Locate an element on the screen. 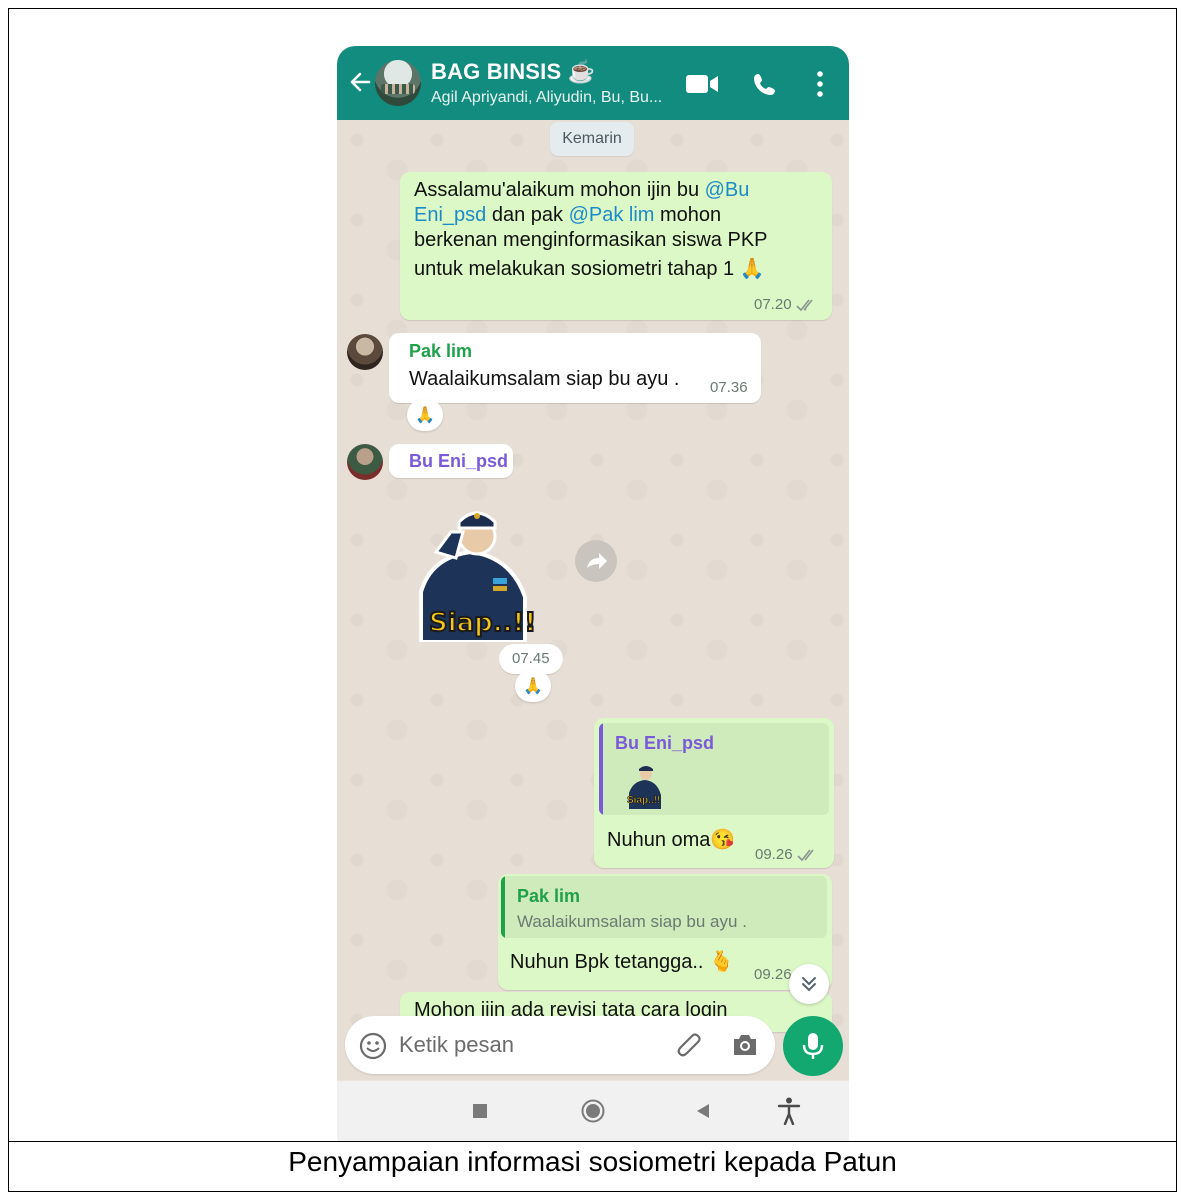 The image size is (1182, 1194). quote-sender: Bu Eni_psd is located at coordinates (665, 743).